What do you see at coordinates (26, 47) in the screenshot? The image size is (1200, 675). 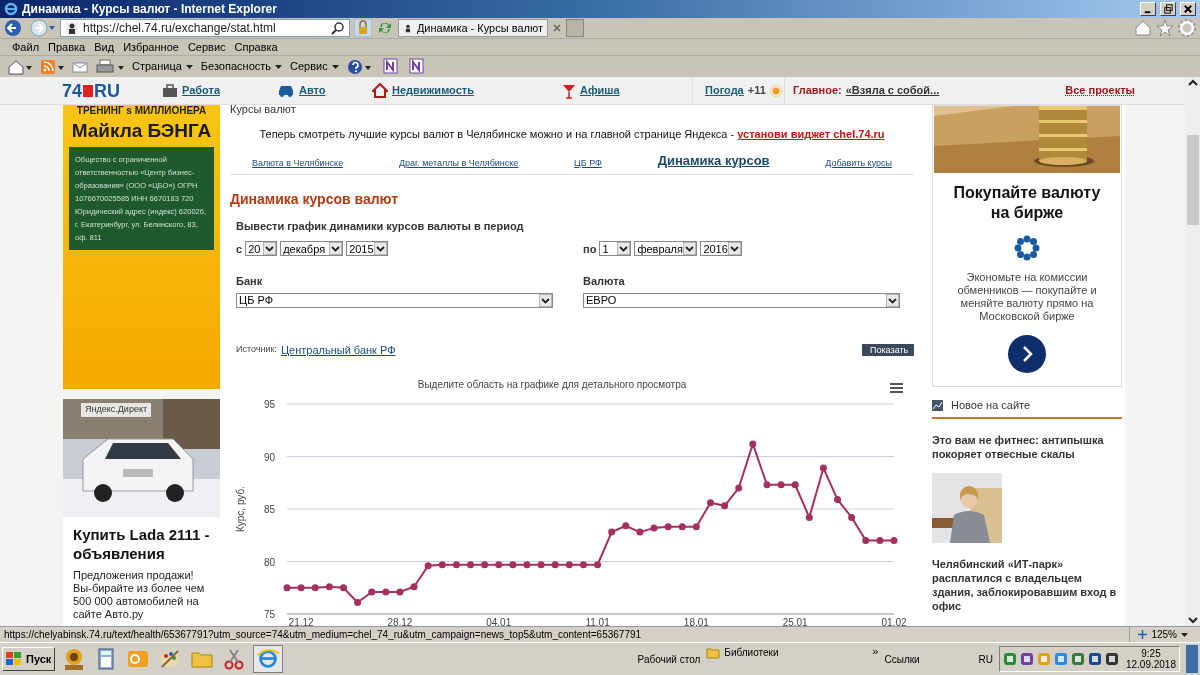 I see `menu-item: Файл` at bounding box center [26, 47].